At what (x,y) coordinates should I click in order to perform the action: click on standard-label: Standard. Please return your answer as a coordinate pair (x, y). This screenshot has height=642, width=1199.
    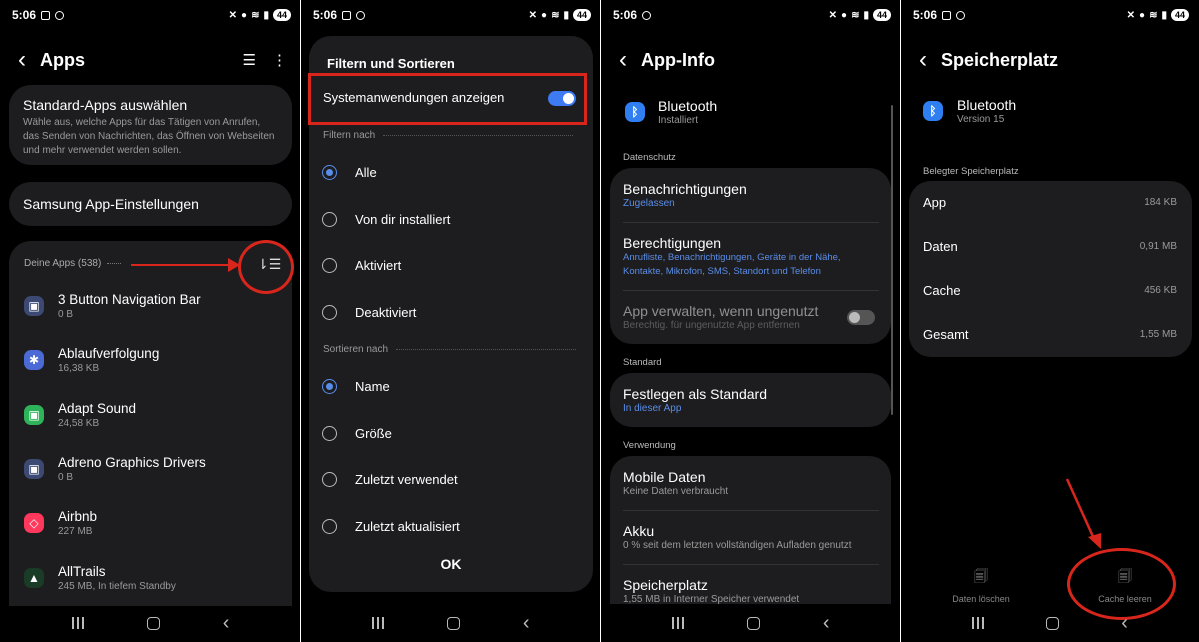
    Looking at the image, I should click on (642, 362).